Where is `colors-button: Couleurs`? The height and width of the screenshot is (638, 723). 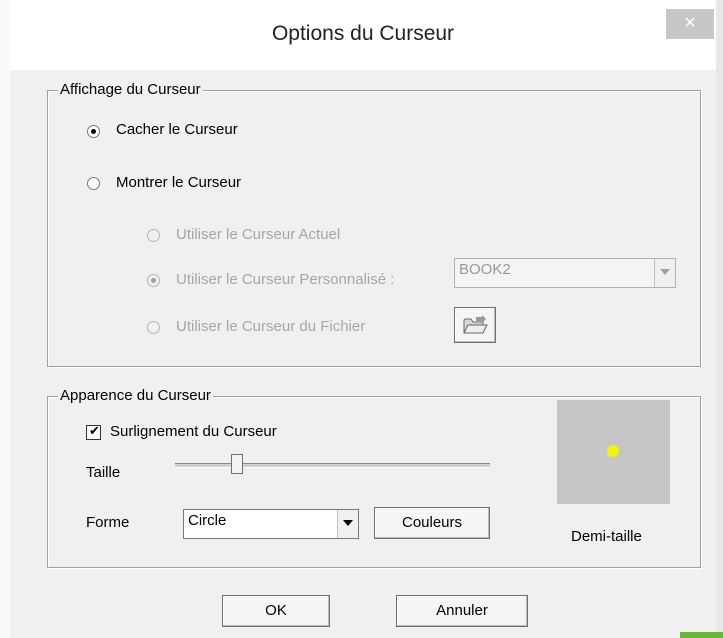 colors-button: Couleurs is located at coordinates (432, 523).